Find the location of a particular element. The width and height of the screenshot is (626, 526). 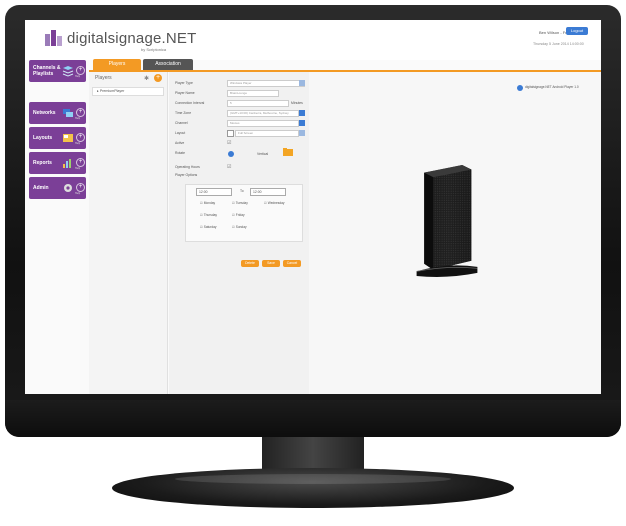

form-row-player-name: Player Name BrainLounge is located at coordinates (240, 93).